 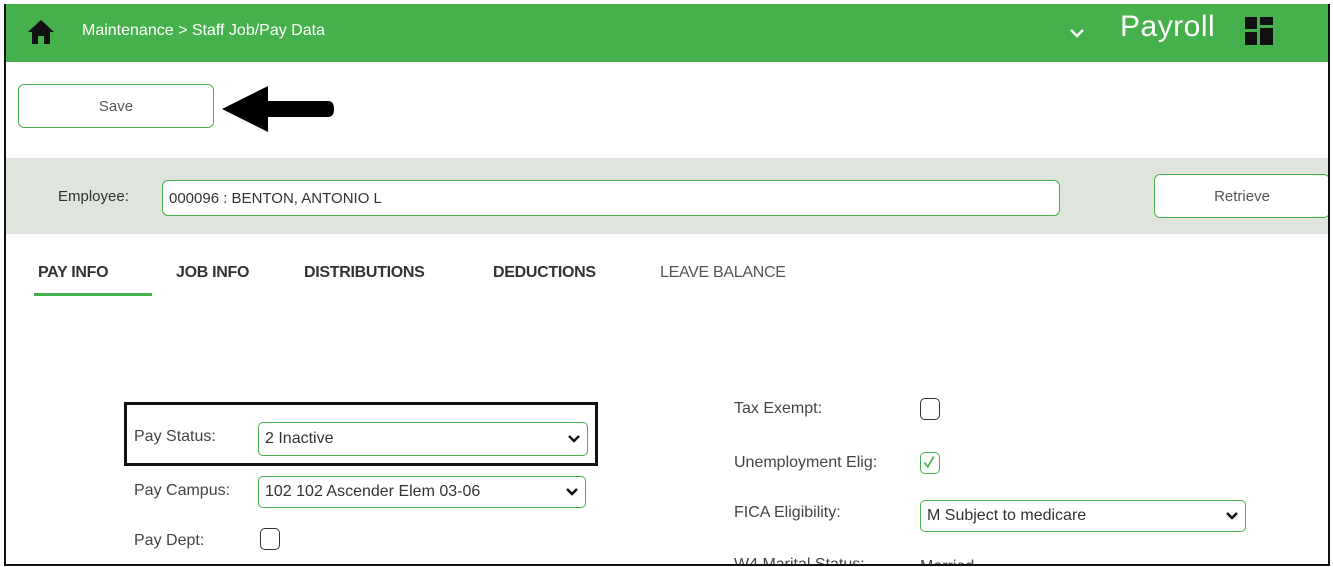 What do you see at coordinates (212, 273) in the screenshot?
I see `tab-job-info: JOB INFO` at bounding box center [212, 273].